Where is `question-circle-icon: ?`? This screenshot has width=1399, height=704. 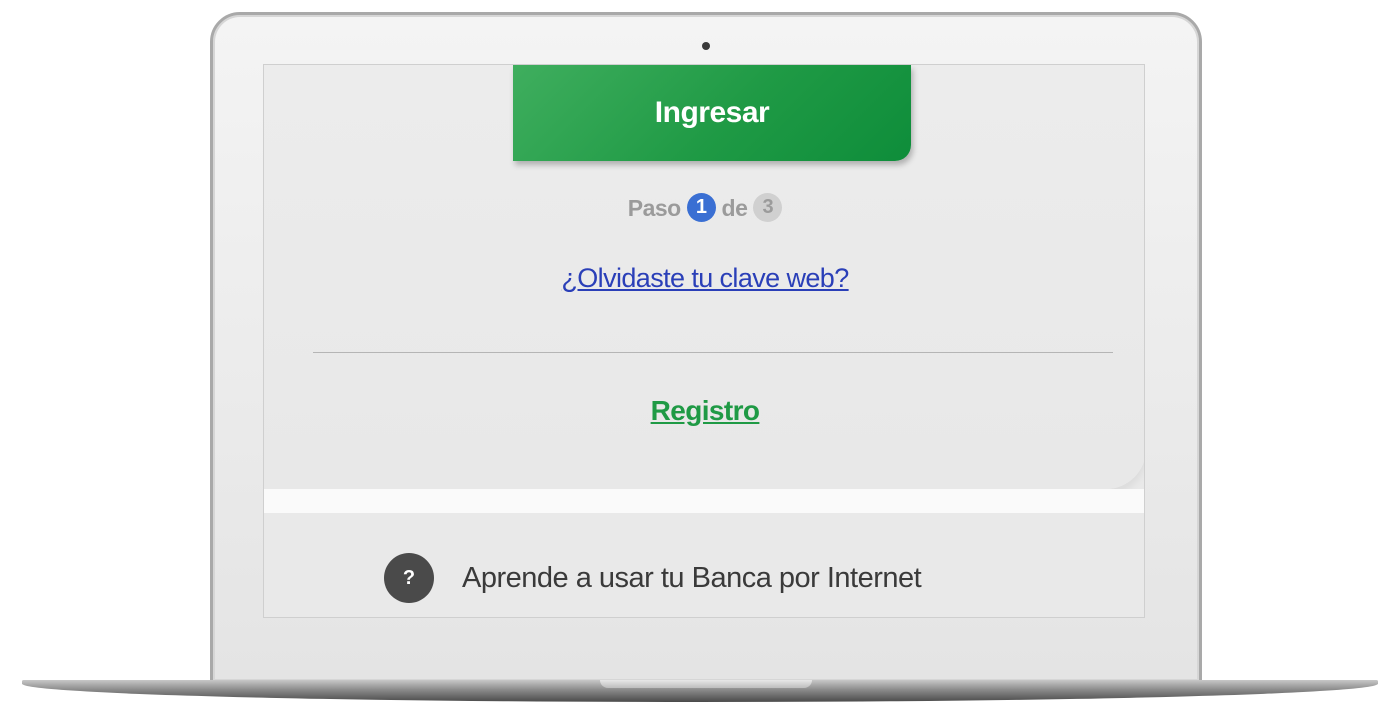 question-circle-icon: ? is located at coordinates (409, 578).